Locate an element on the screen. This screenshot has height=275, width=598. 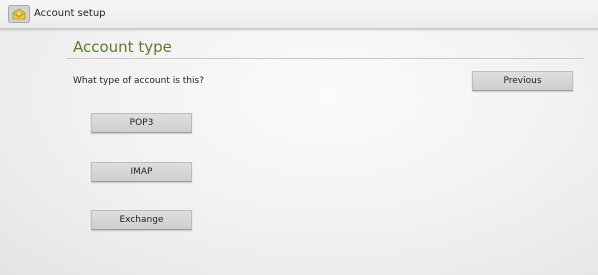
page-title: Account type is located at coordinates (122, 47).